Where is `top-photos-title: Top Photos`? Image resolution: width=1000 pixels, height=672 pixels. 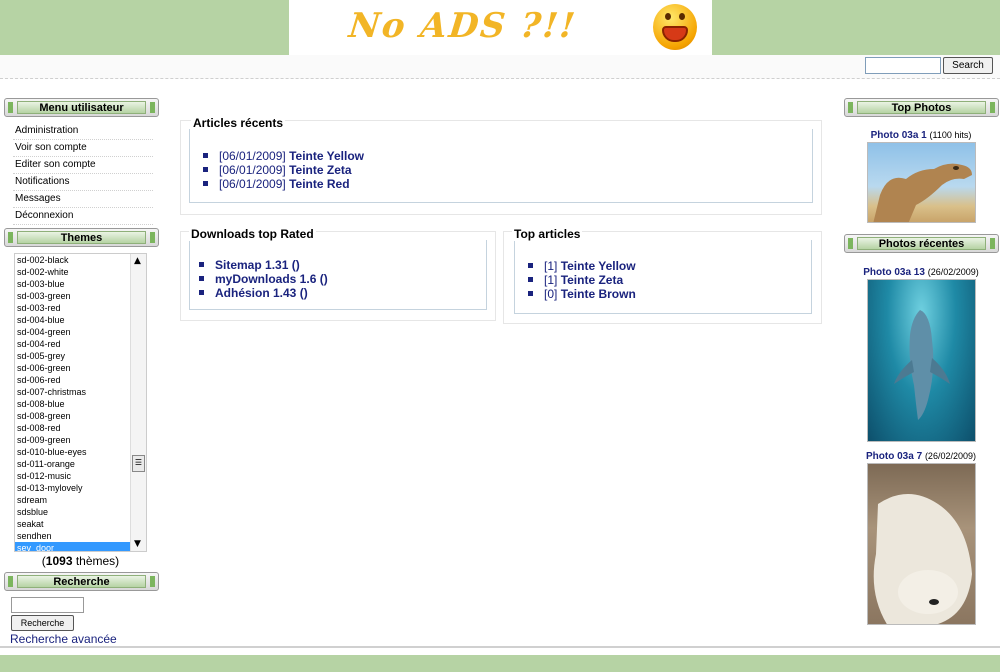
top-photos-title: Top Photos is located at coordinates (921, 107).